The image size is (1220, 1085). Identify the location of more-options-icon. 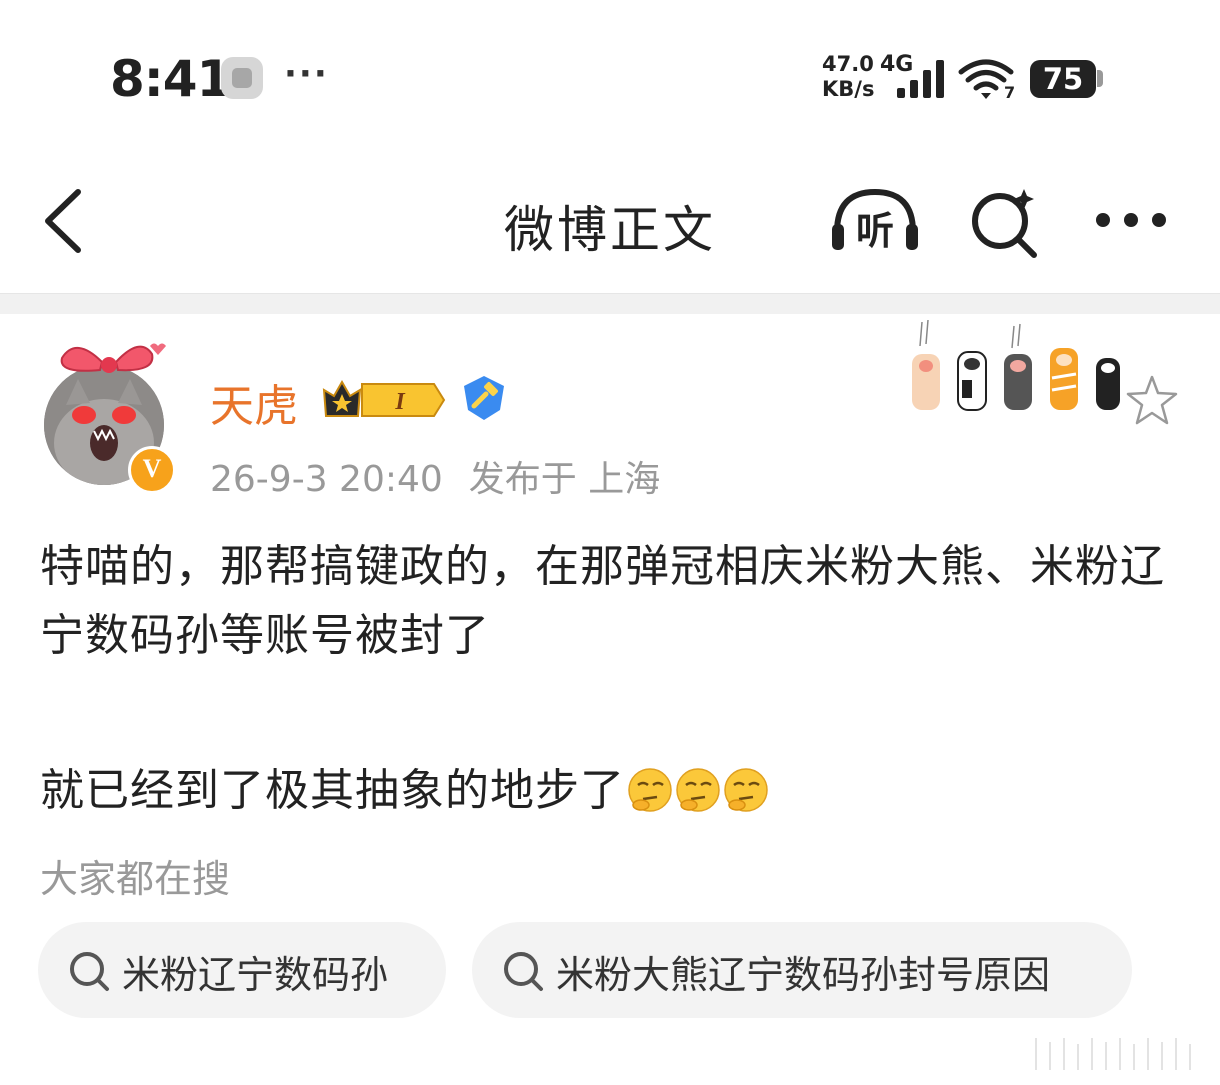
(1131, 220).